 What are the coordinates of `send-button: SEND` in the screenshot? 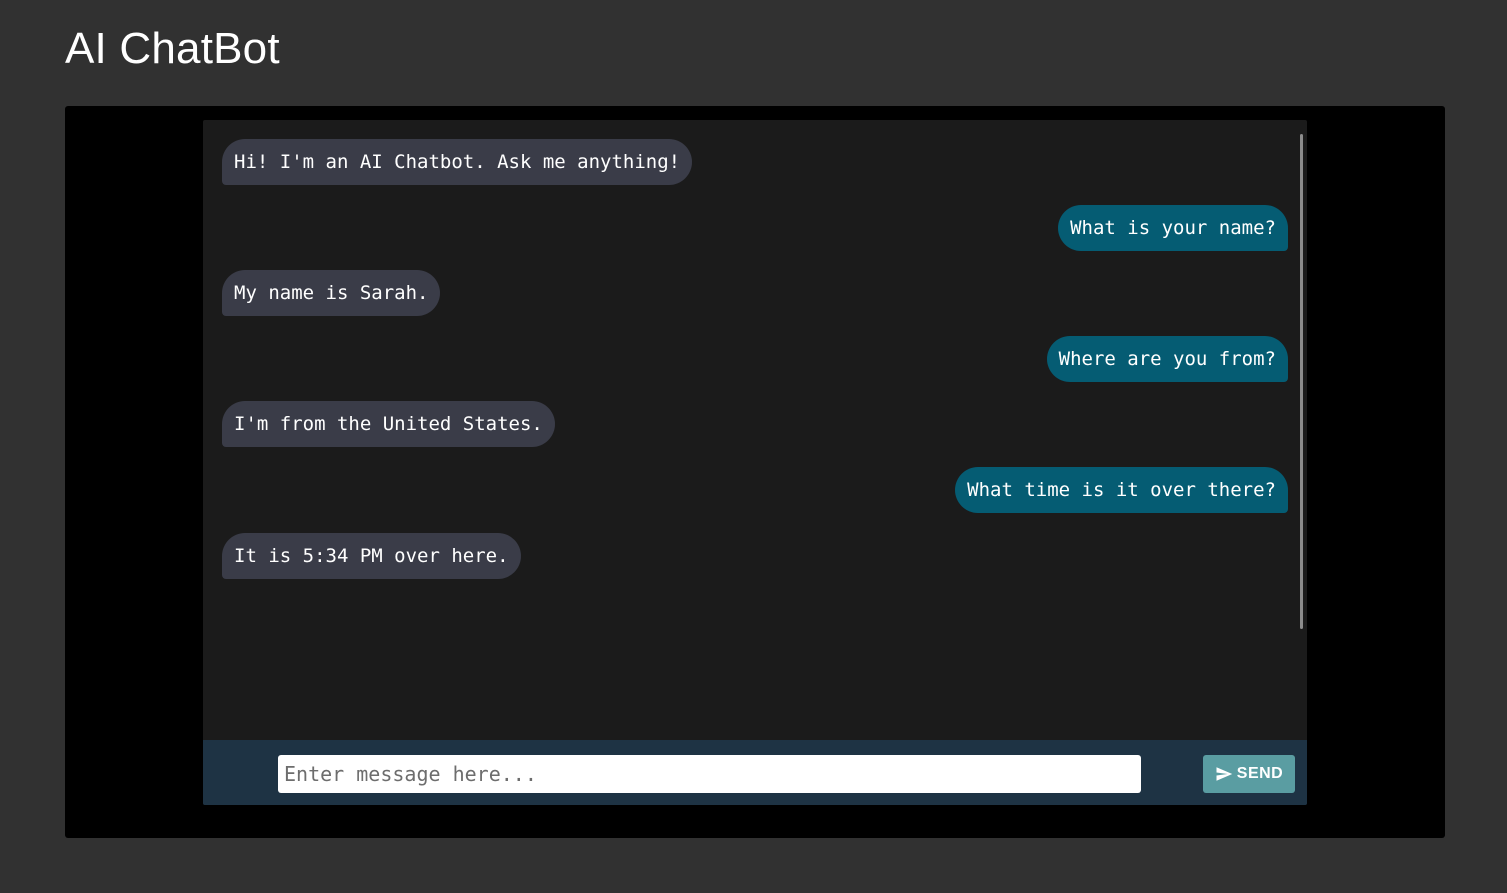 It's located at (1249, 774).